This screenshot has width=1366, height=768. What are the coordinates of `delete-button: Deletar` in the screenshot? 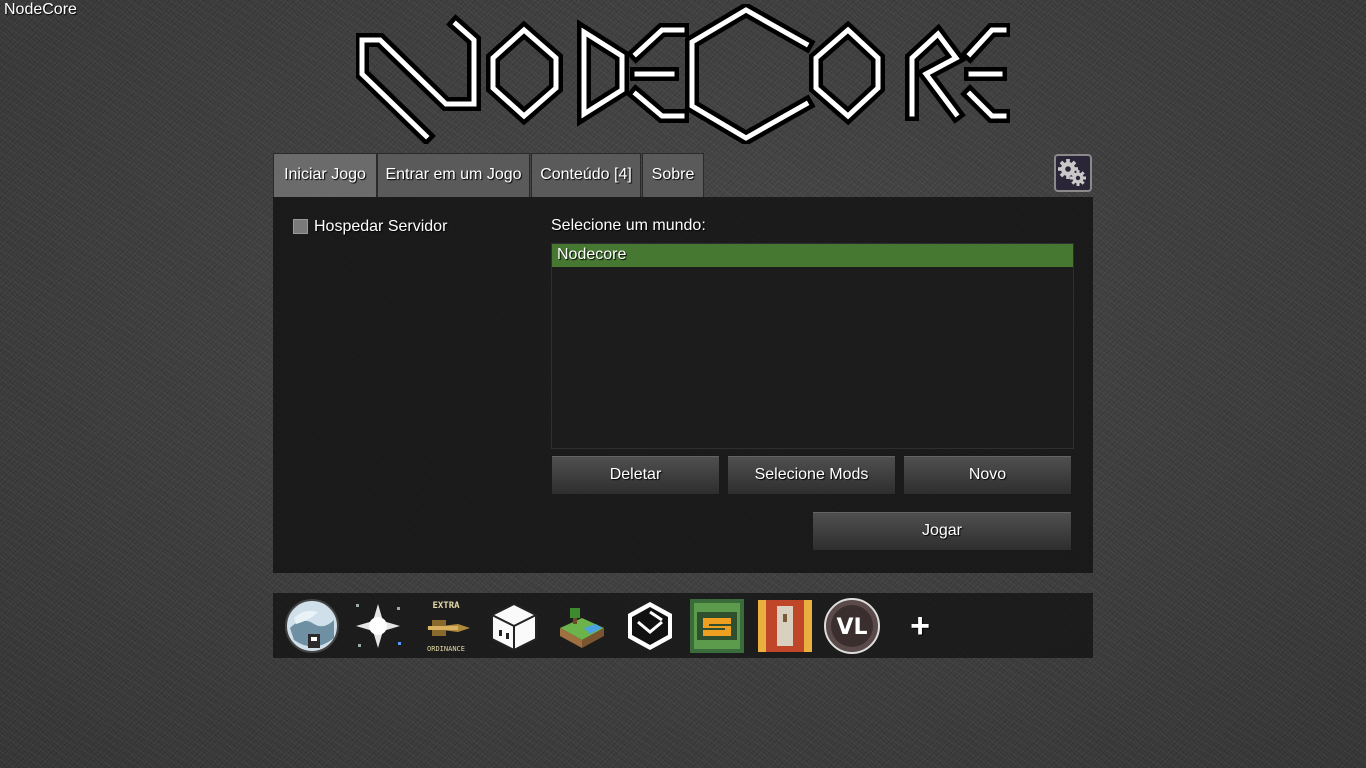 It's located at (635, 475).